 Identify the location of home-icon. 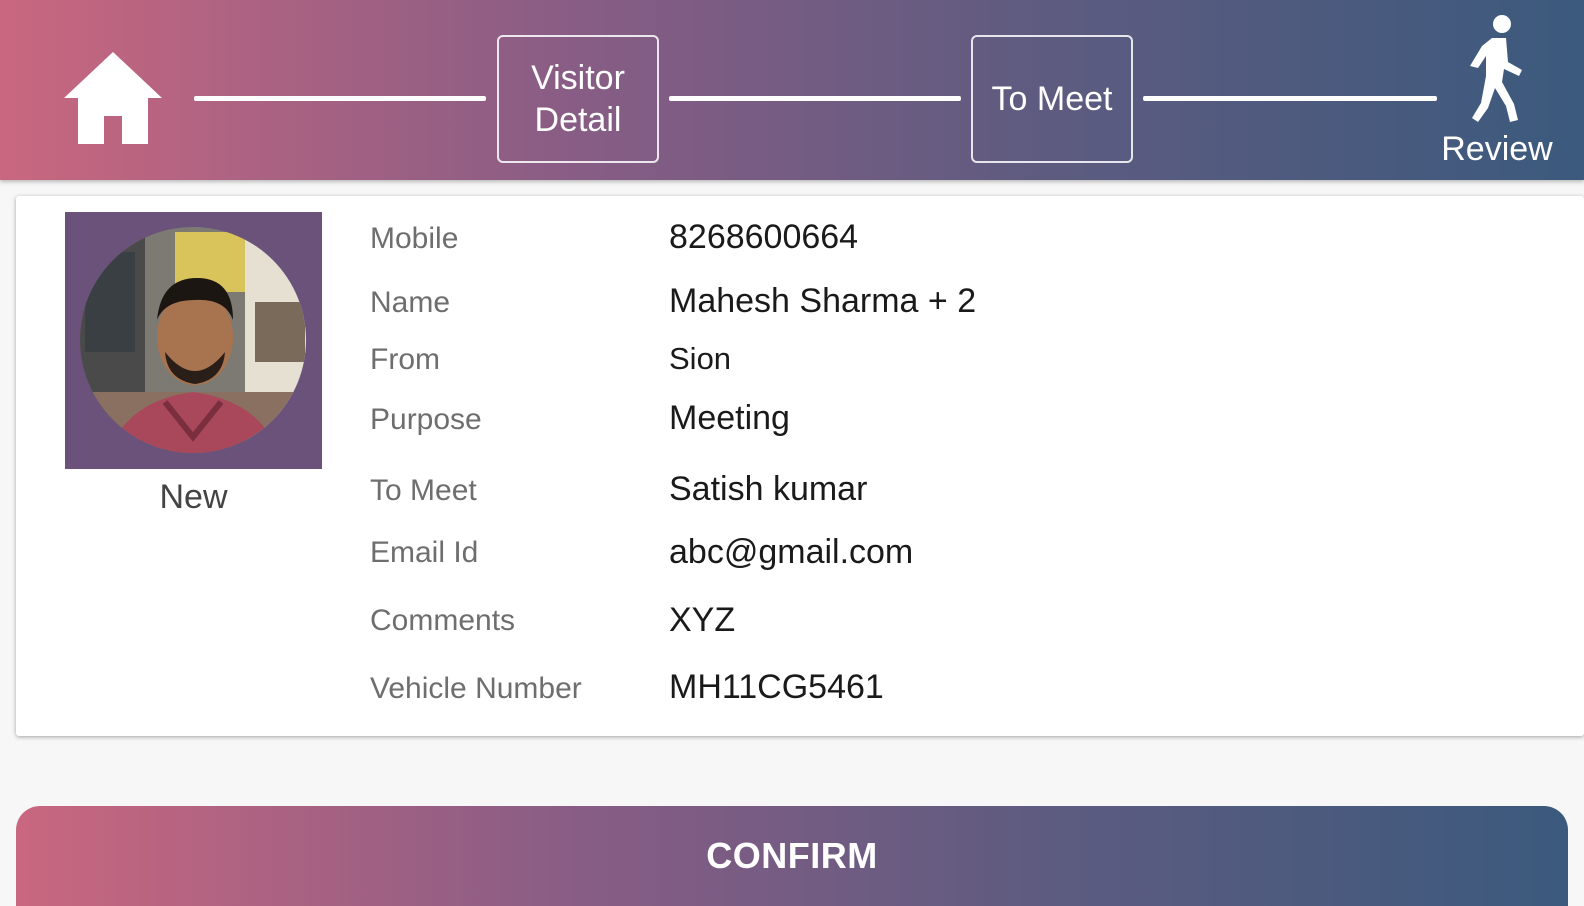
(113, 98).